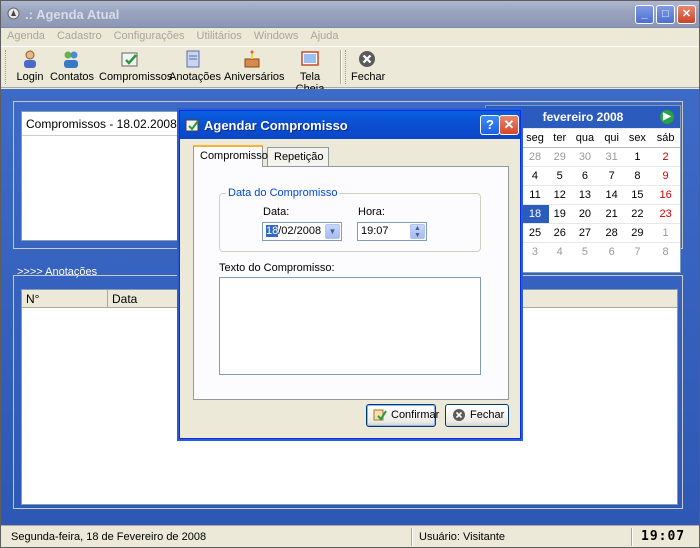 Image resolution: width=700 pixels, height=548 pixels. I want to click on window-title: .: Agenda Atual, so click(72, 14).